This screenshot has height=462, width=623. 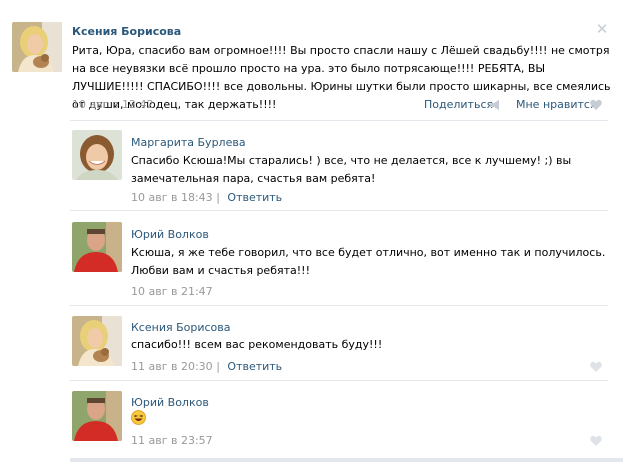 I want to click on post-date: 10 авг в 12:42, so click(x=113, y=104).